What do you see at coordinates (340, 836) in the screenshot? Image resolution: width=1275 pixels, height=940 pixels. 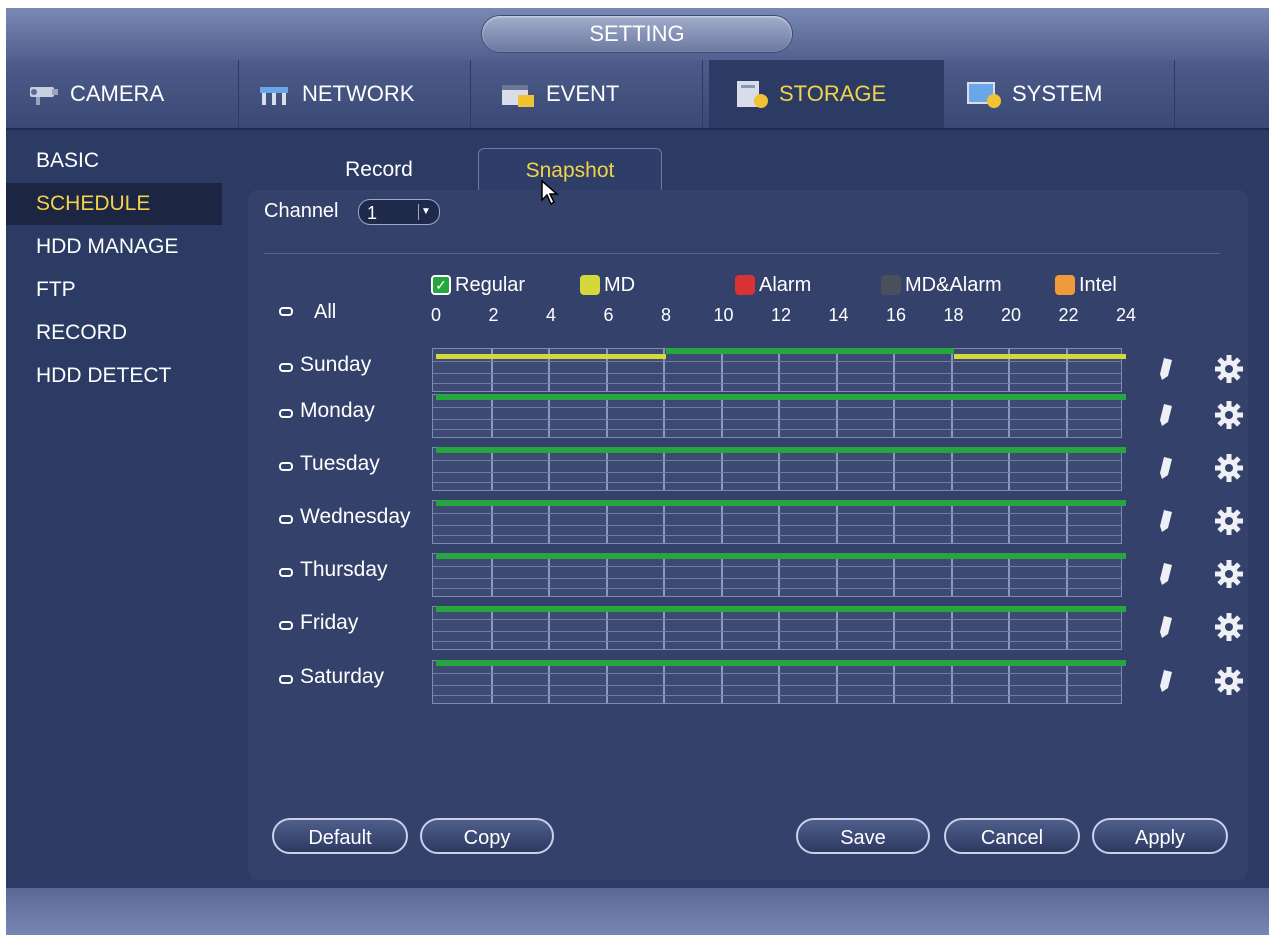 I see `default-button: Default` at bounding box center [340, 836].